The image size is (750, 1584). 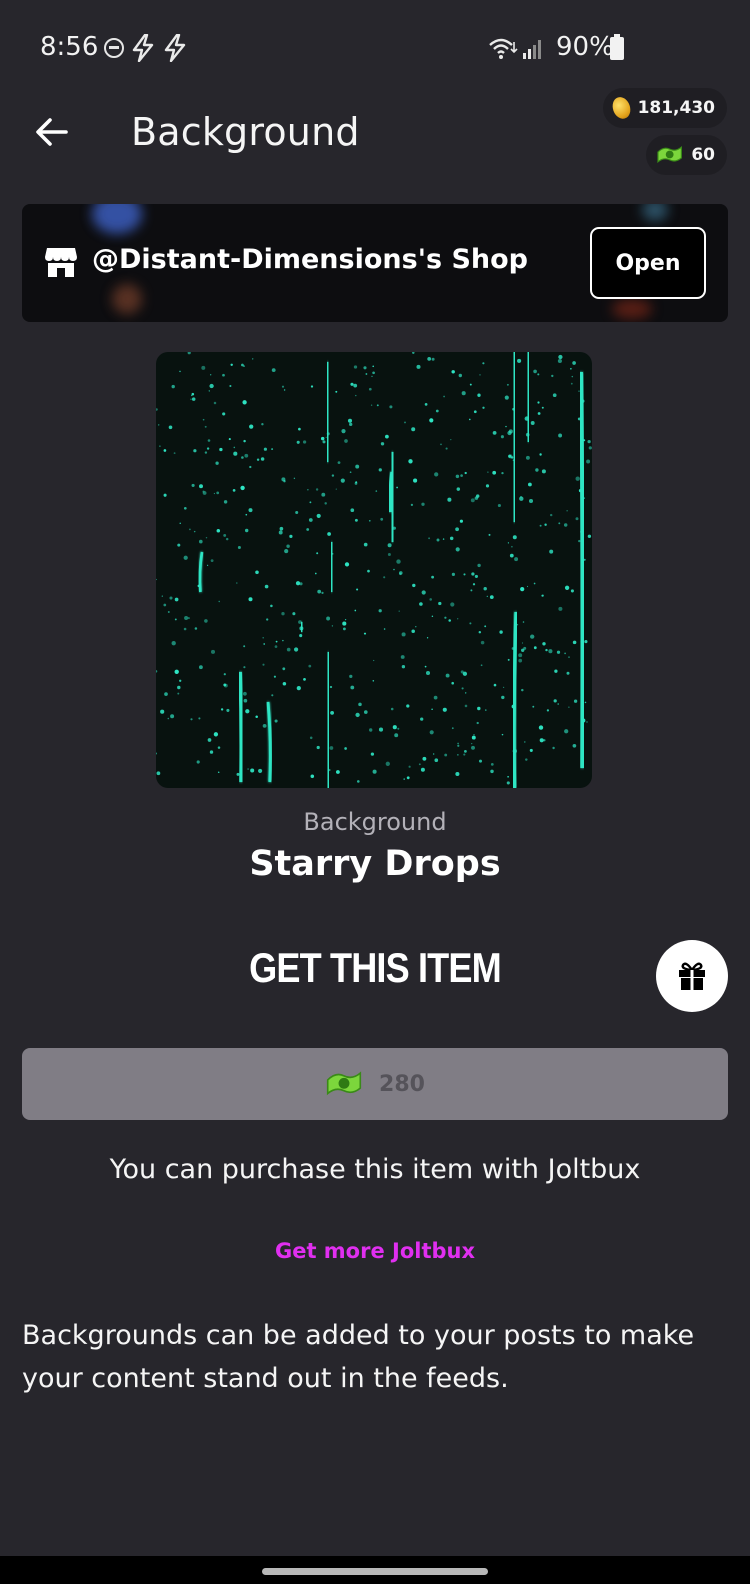 I want to click on purchase-note: You can purchase this item with Joltbux, so click(x=375, y=1169).